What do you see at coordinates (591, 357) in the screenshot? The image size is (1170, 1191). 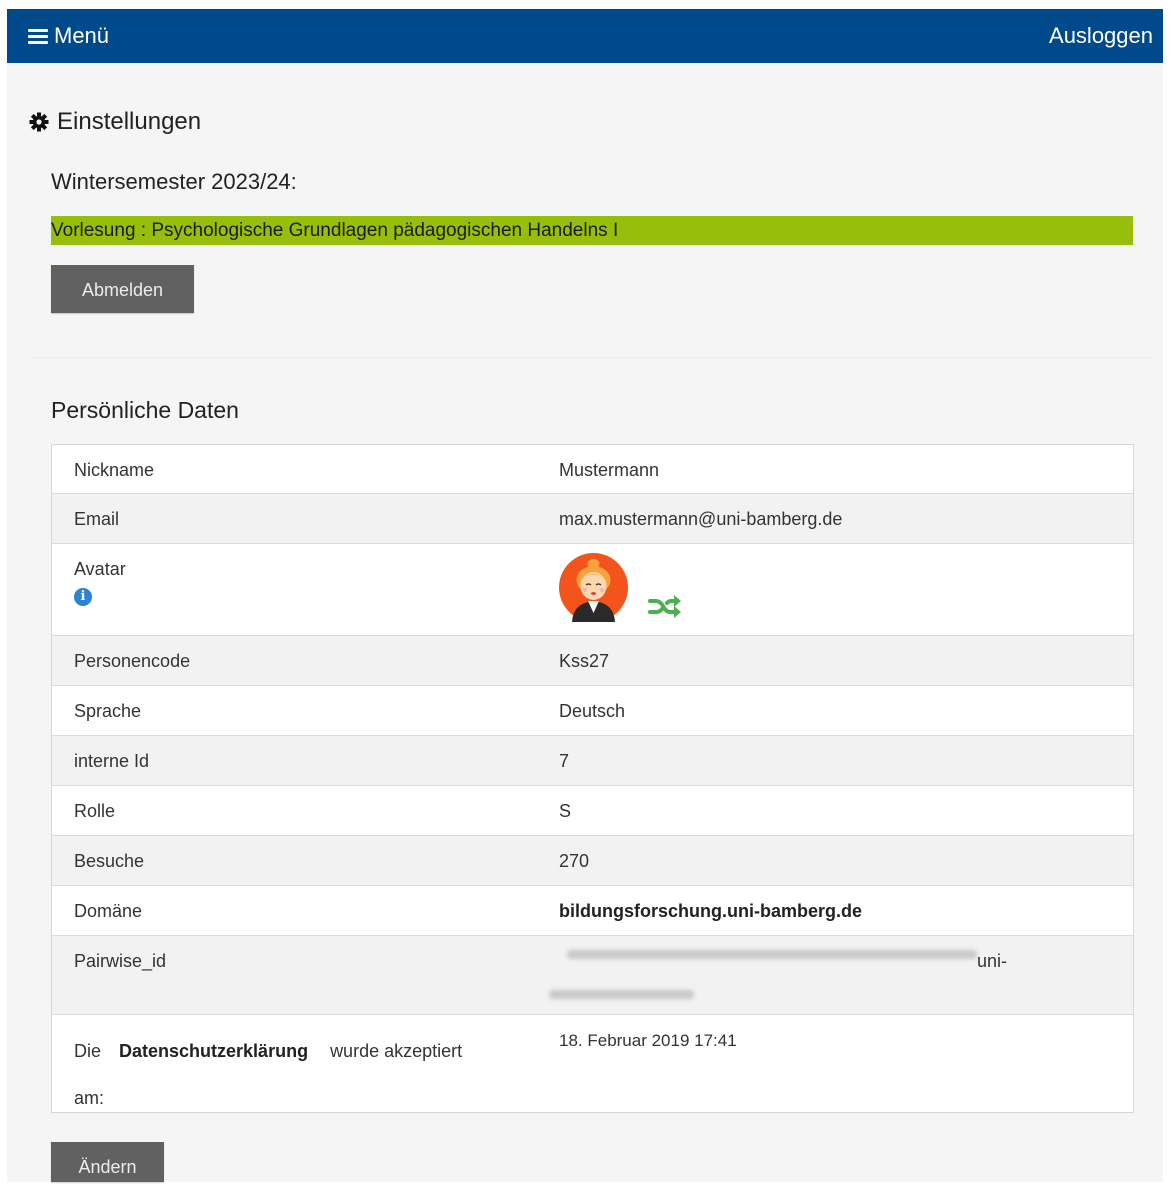 I see `section-divider` at bounding box center [591, 357].